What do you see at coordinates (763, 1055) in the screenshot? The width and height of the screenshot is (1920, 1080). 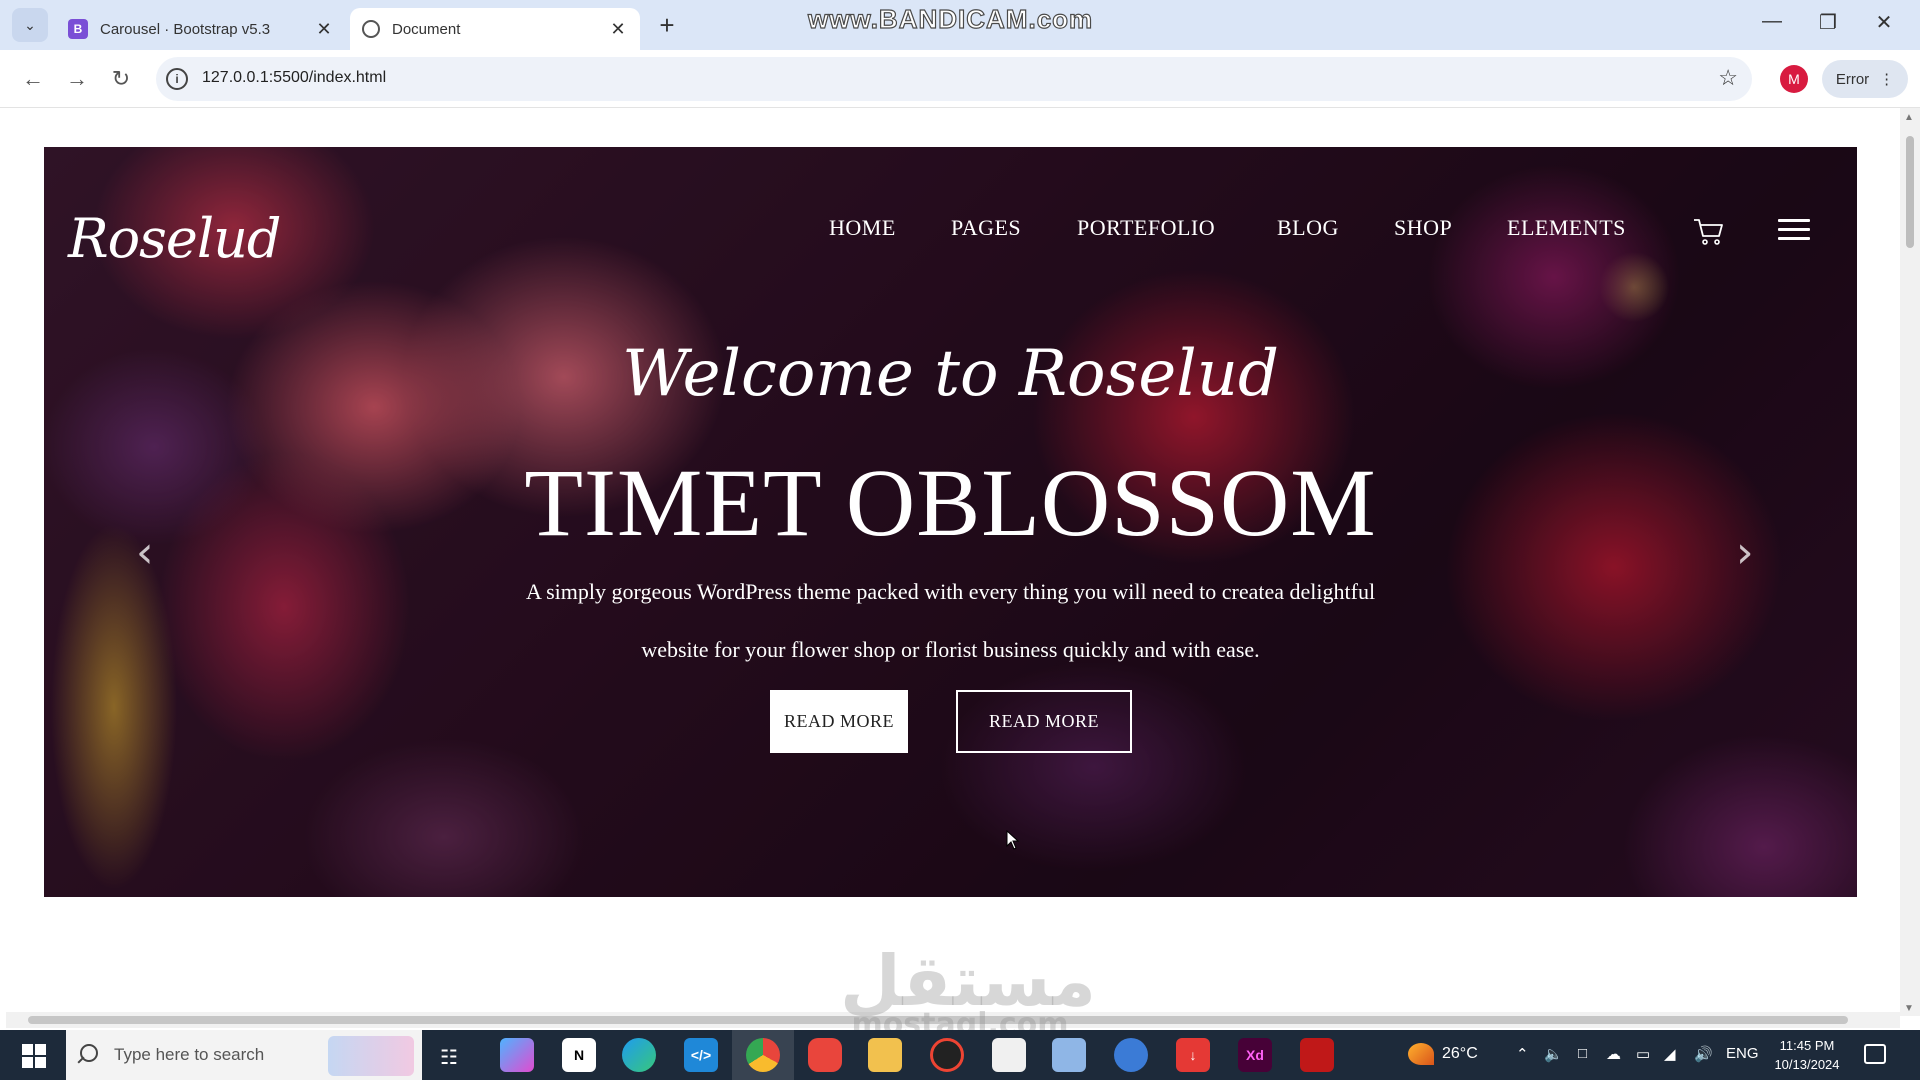 I see `chrome-icon` at bounding box center [763, 1055].